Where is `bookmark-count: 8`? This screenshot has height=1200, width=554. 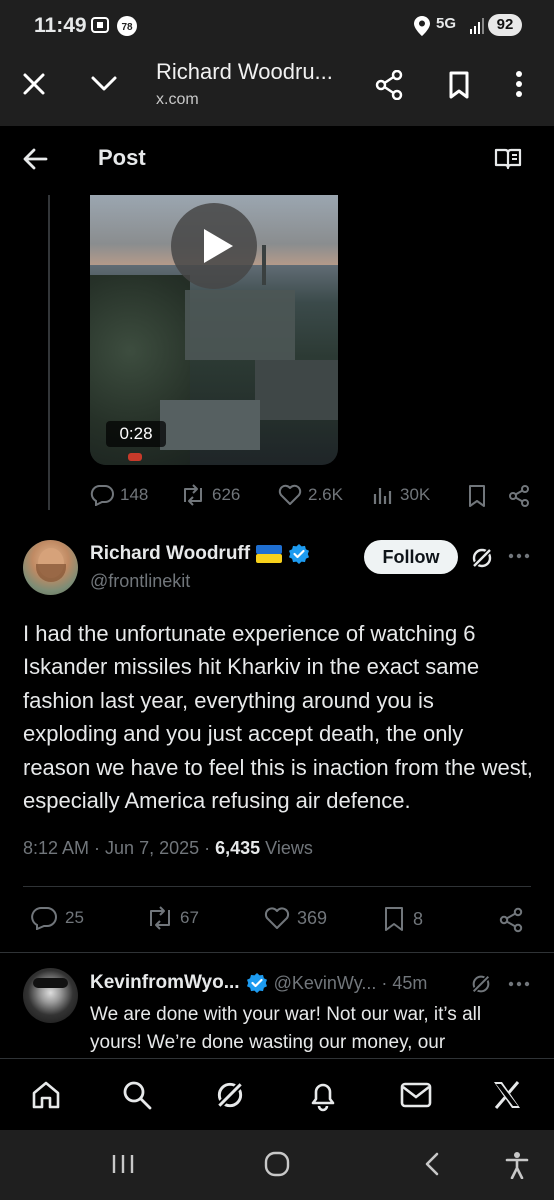
bookmark-count: 8 is located at coordinates (418, 918).